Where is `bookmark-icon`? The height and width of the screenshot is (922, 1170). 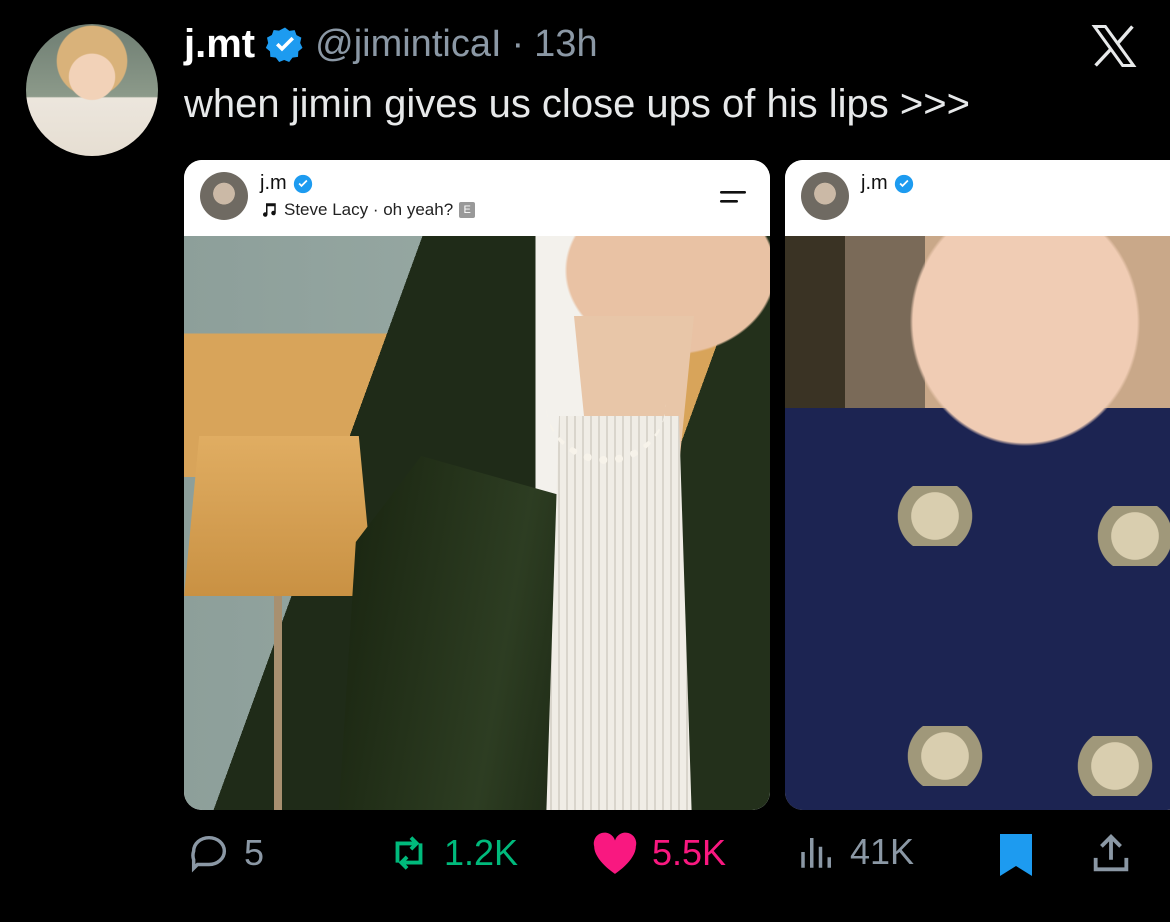
bookmark-icon is located at coordinates (1016, 855).